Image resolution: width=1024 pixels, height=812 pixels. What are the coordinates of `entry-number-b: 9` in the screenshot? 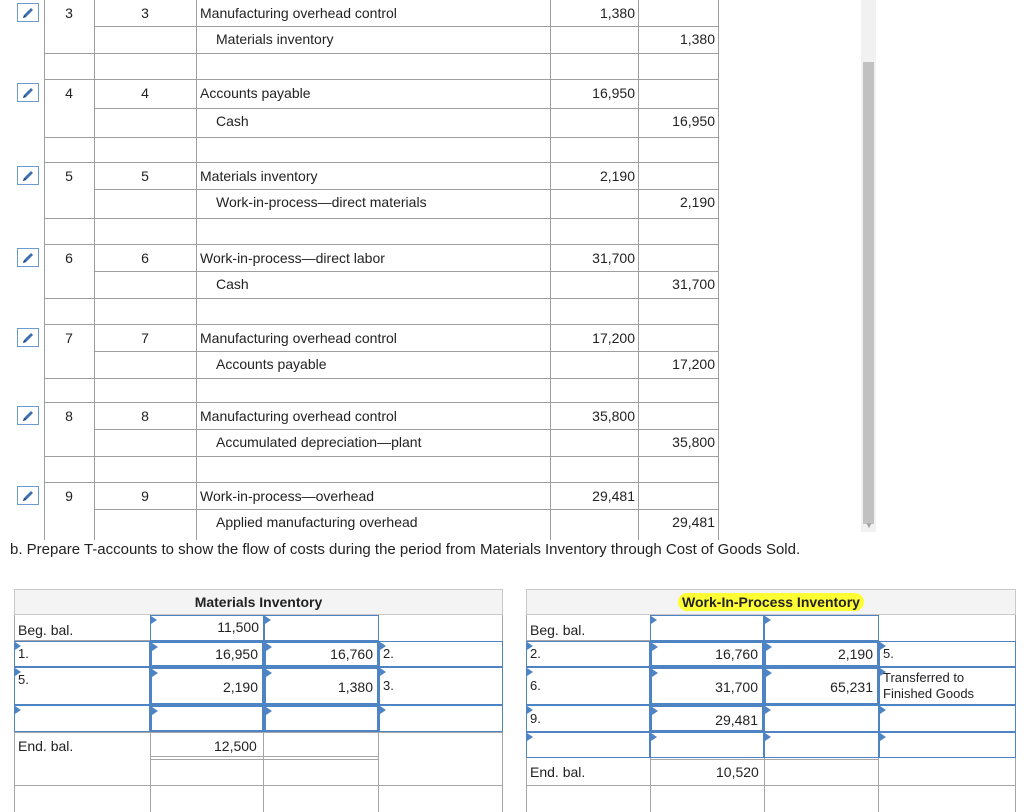 It's located at (145, 496).